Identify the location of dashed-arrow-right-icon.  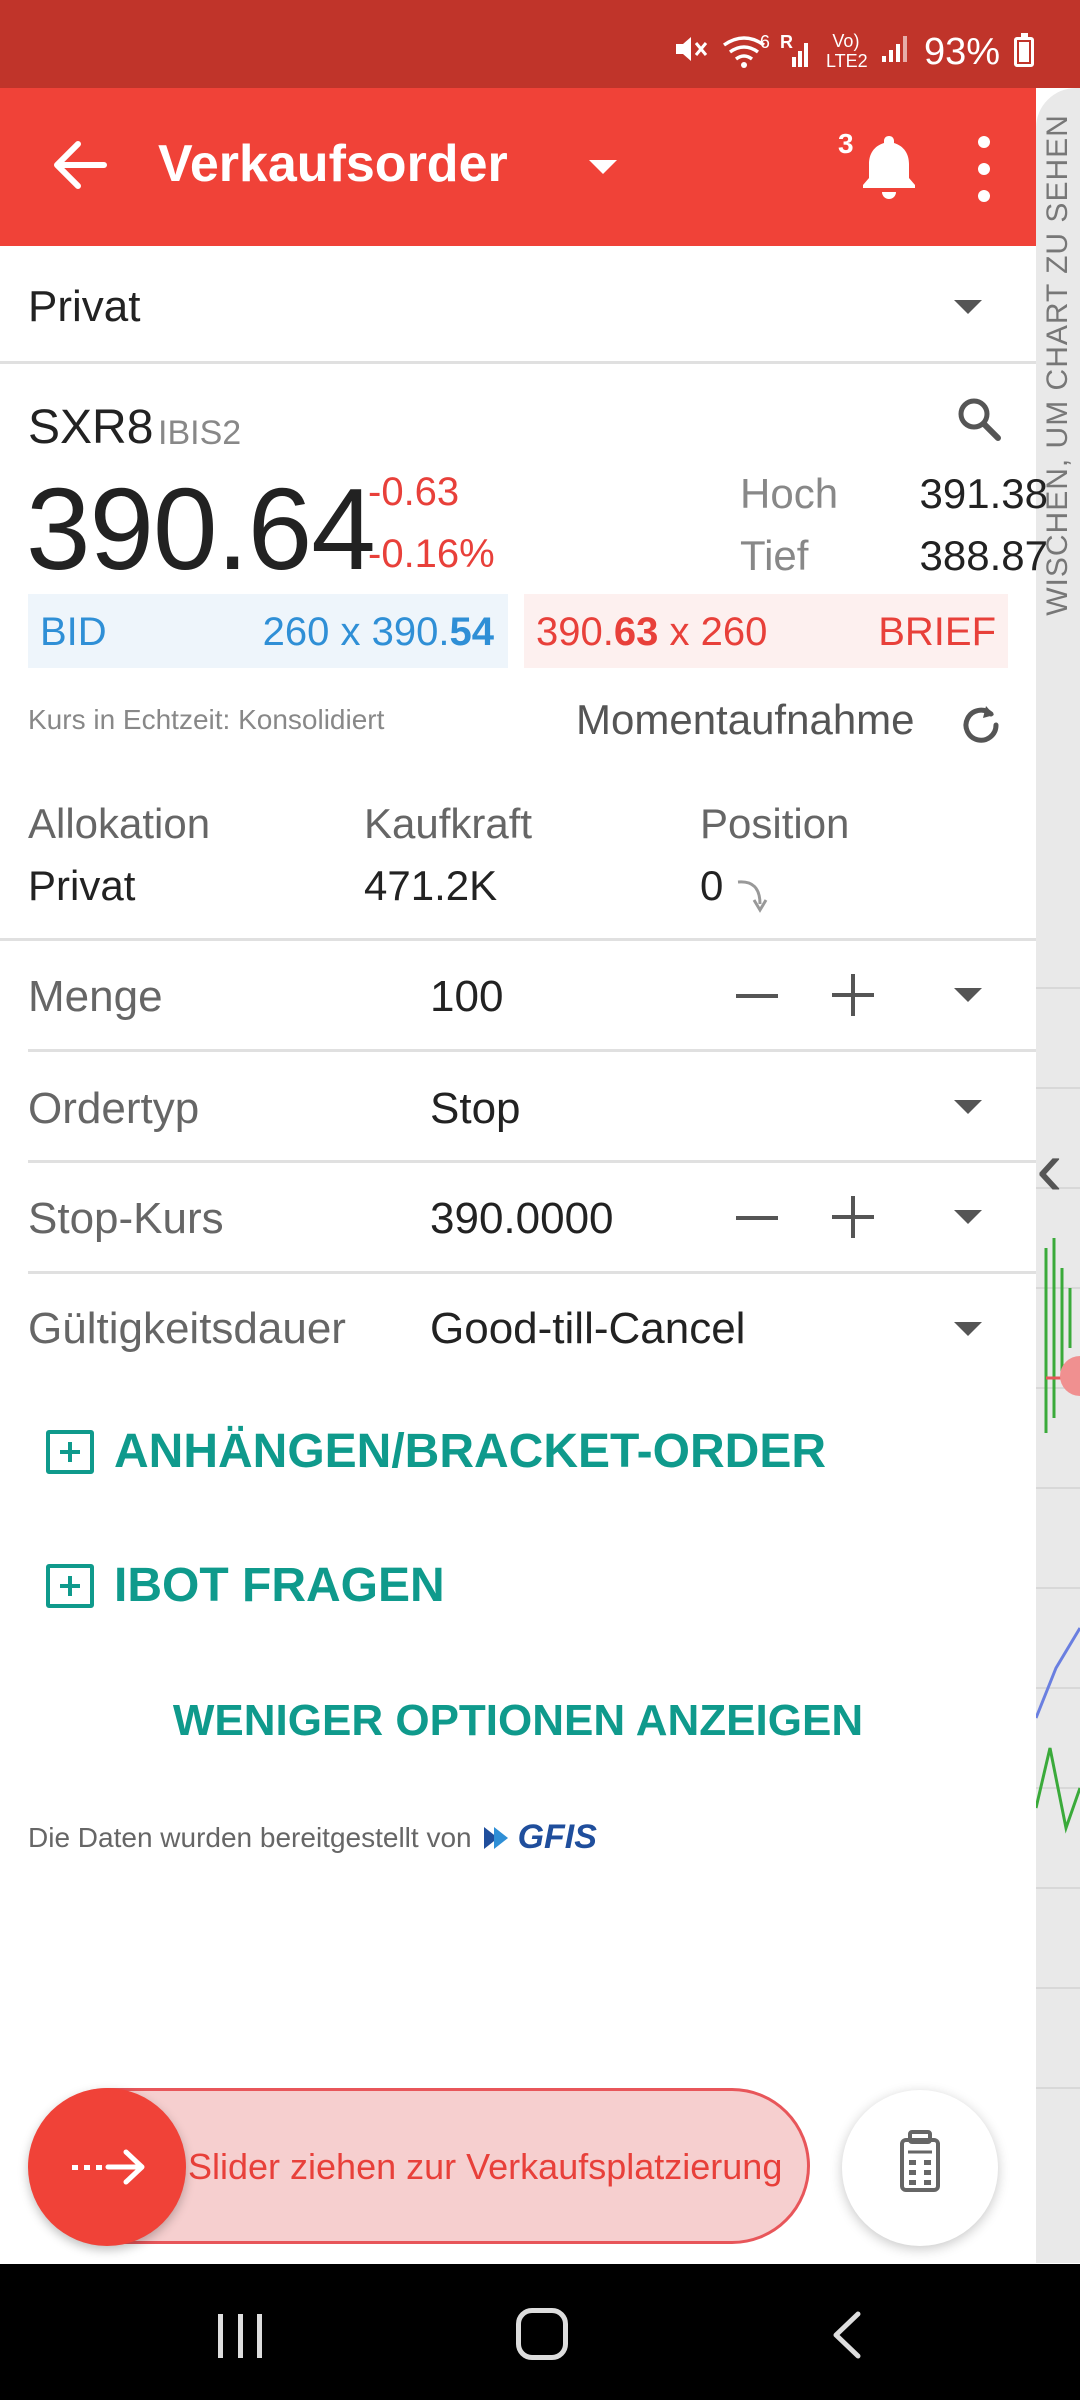
(108, 2167).